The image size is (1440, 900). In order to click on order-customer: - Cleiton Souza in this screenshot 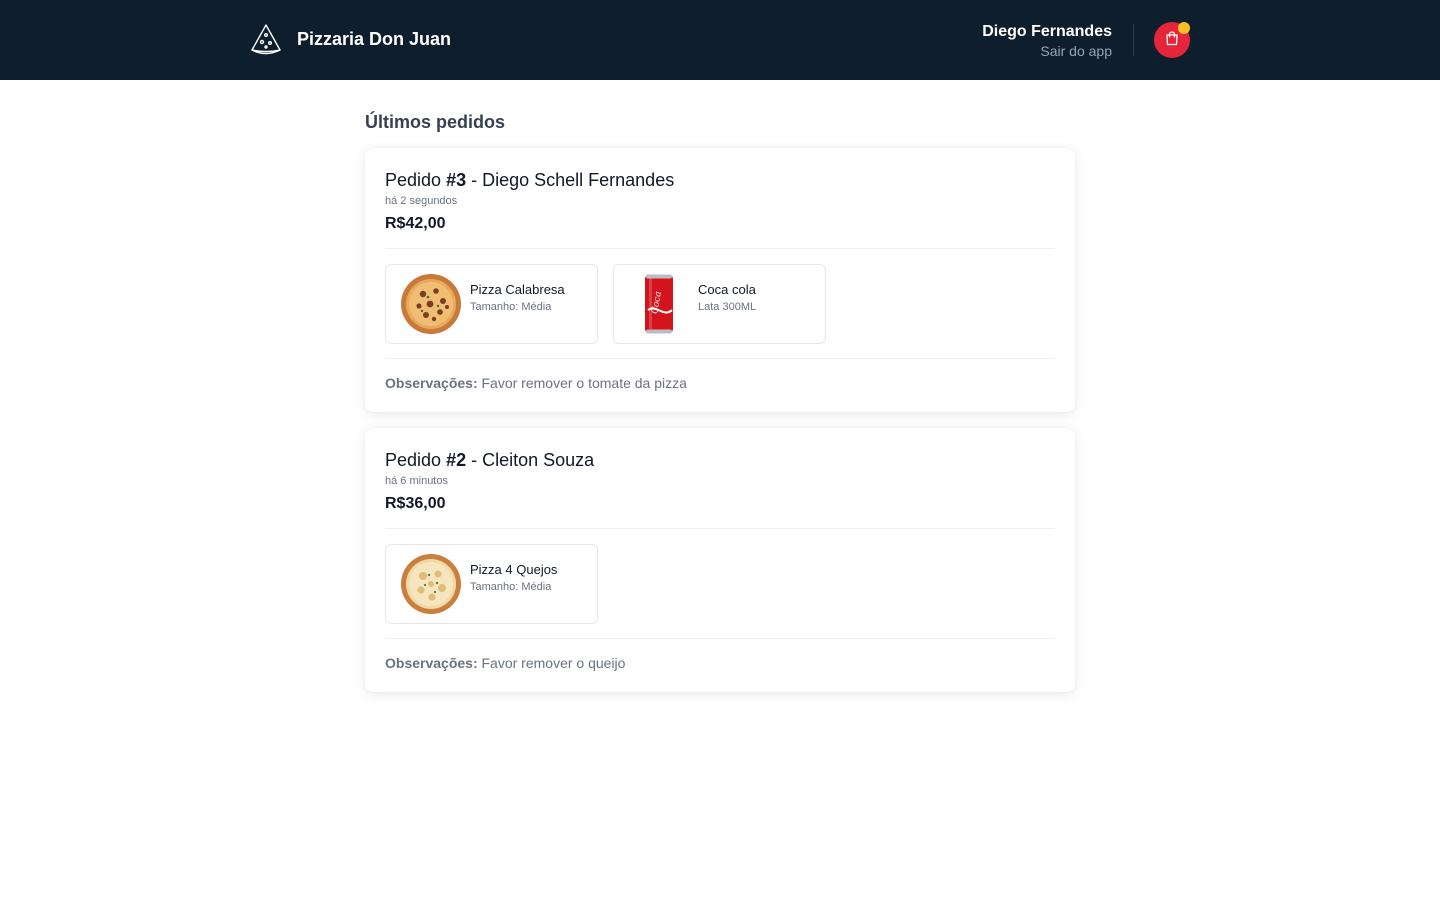, I will do `click(530, 460)`.